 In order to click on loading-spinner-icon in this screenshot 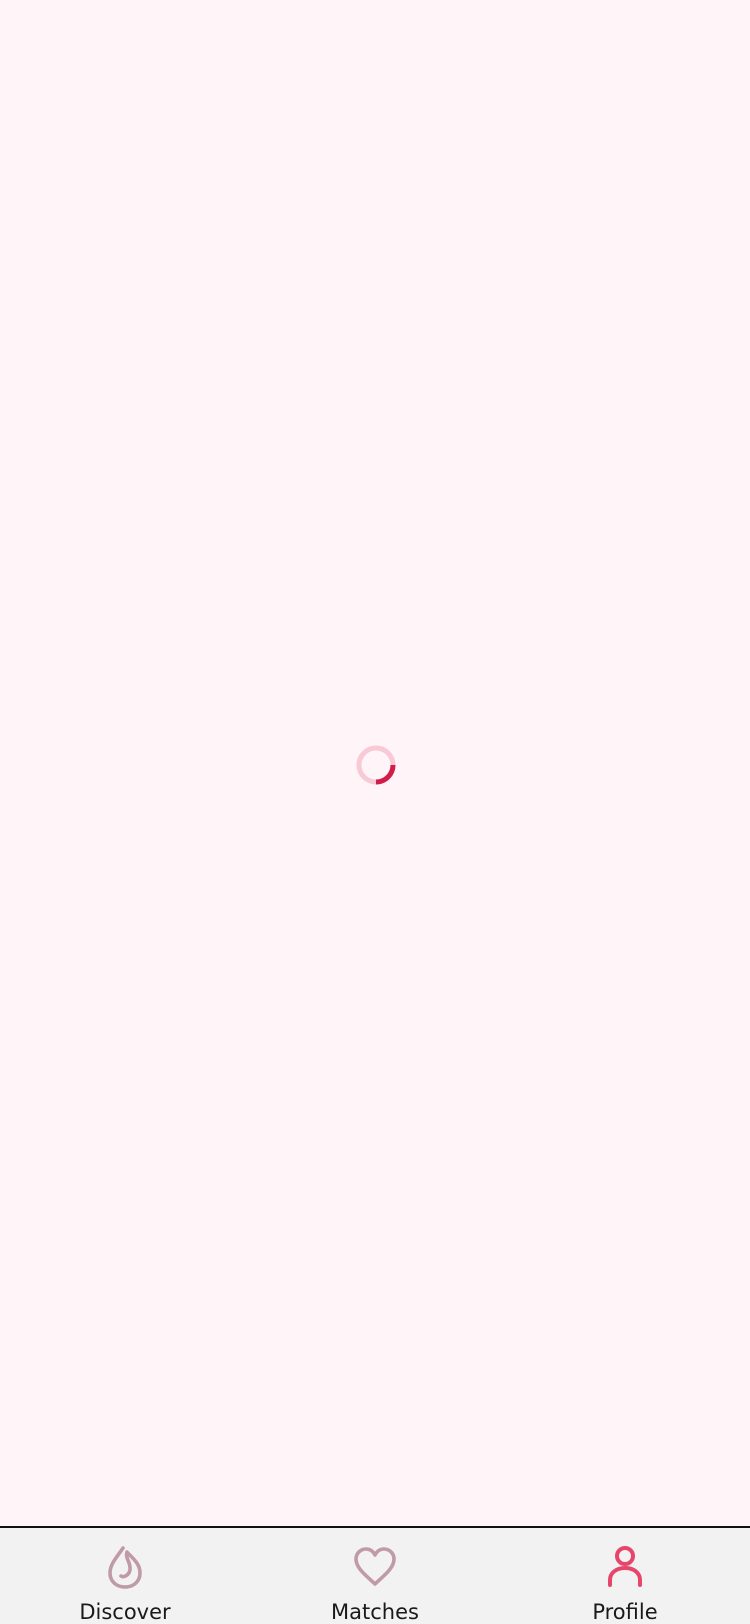, I will do `click(376, 765)`.